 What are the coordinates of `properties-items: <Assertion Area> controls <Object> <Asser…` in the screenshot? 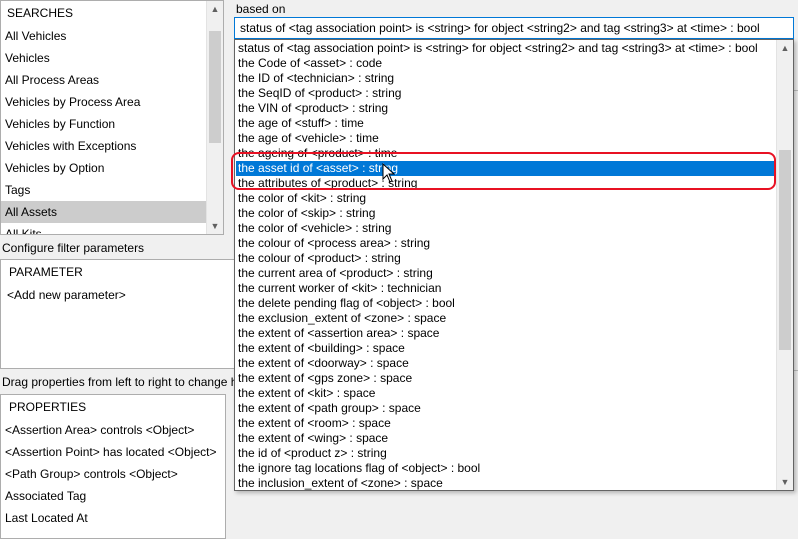 It's located at (113, 474).